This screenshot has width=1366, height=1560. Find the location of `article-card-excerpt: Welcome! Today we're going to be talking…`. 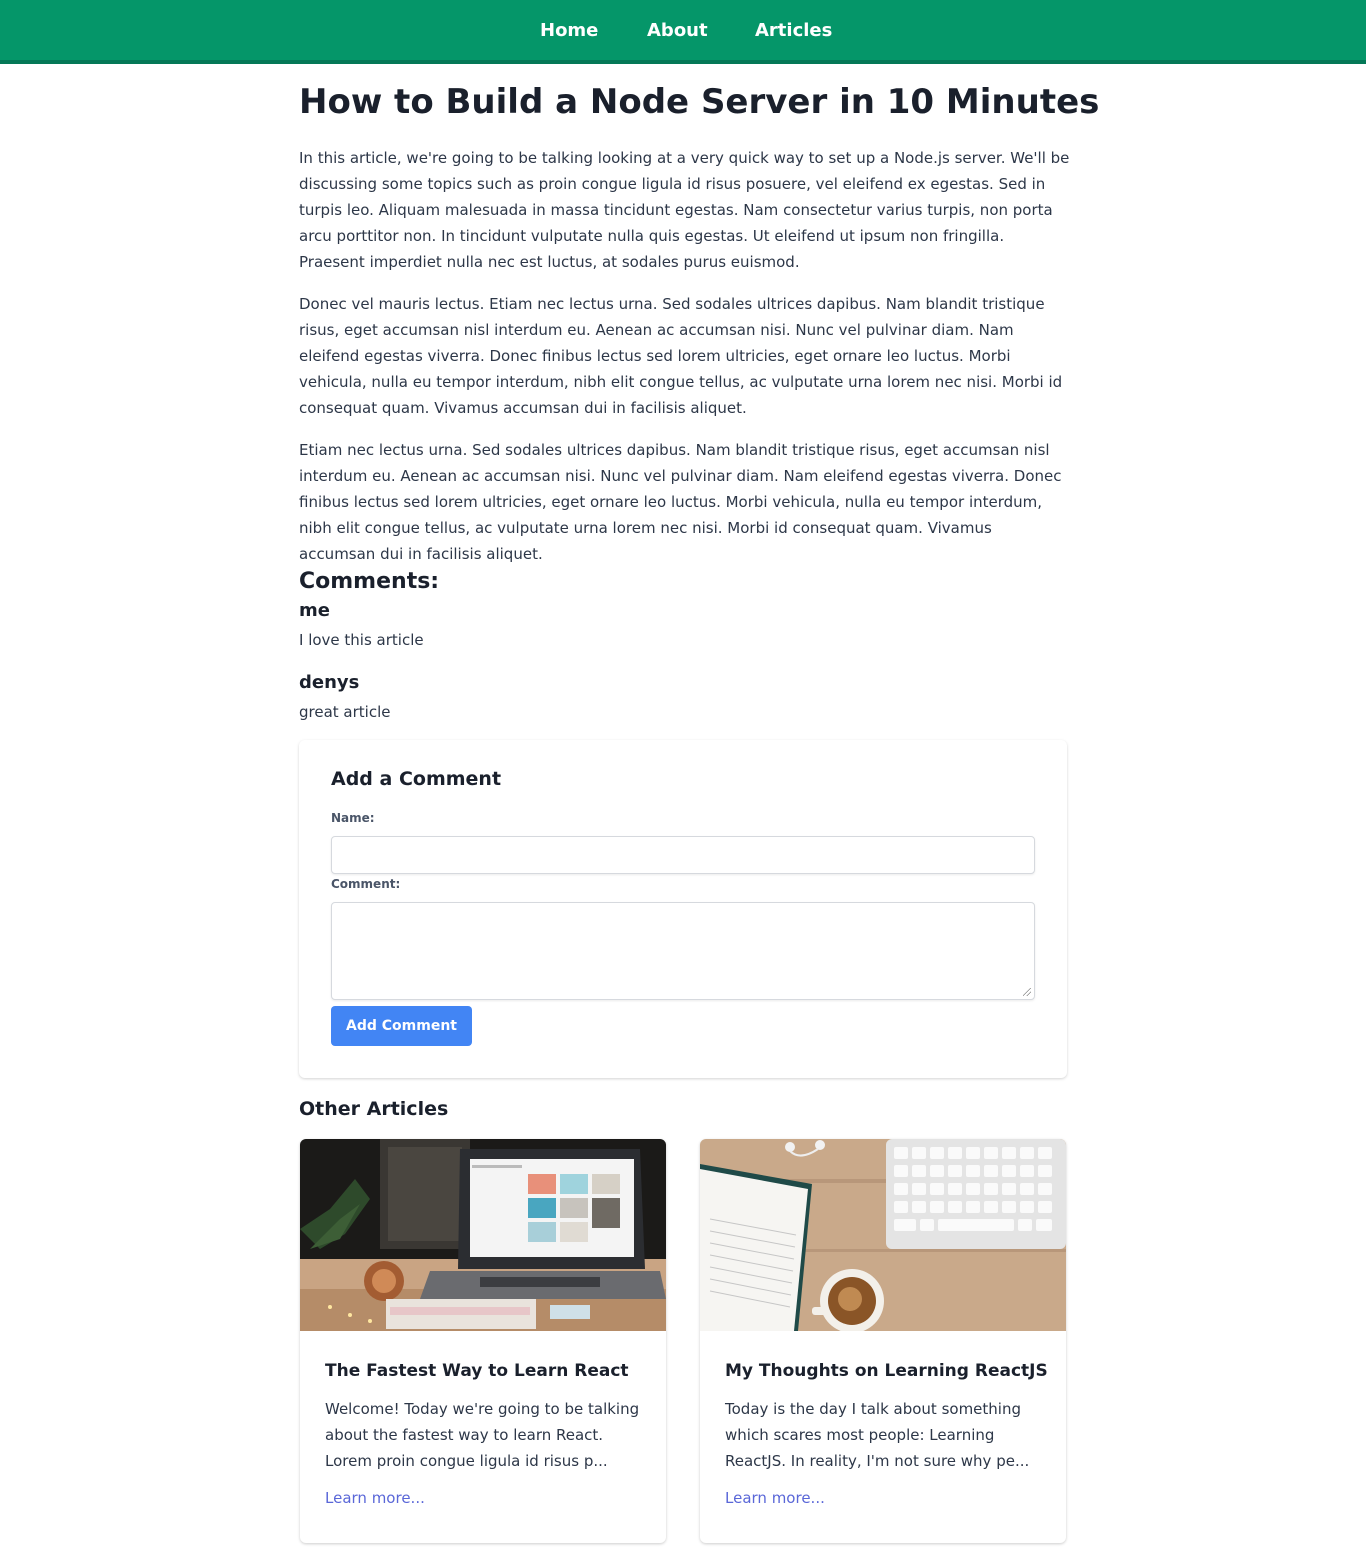

article-card-excerpt: Welcome! Today we're going to be talking… is located at coordinates (482, 1435).